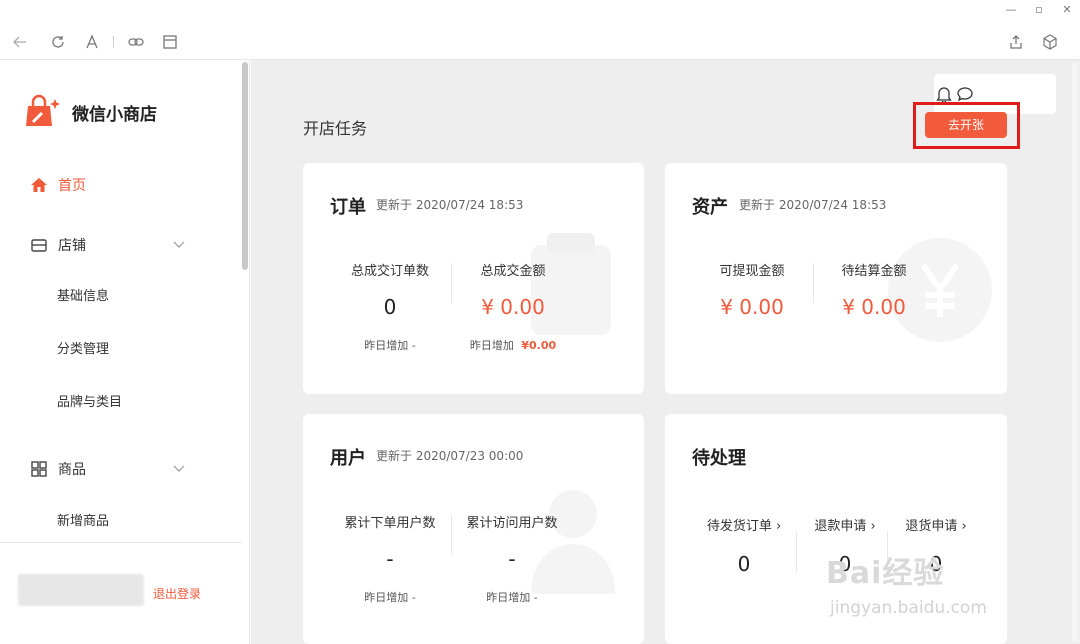 The image size is (1080, 644). Describe the element at coordinates (83, 294) in the screenshot. I see `sidebar-subitem-basic-info: 基础信息` at that location.